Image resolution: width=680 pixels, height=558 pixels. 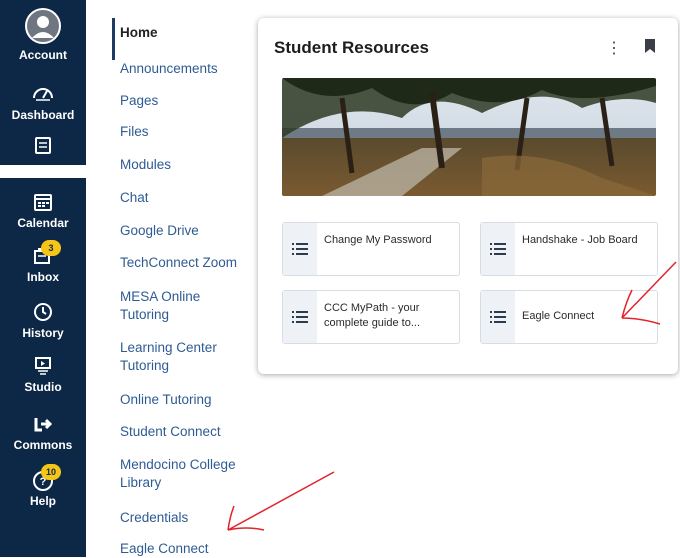 What do you see at coordinates (43, 55) in the screenshot?
I see `global-nav-label: Account` at bounding box center [43, 55].